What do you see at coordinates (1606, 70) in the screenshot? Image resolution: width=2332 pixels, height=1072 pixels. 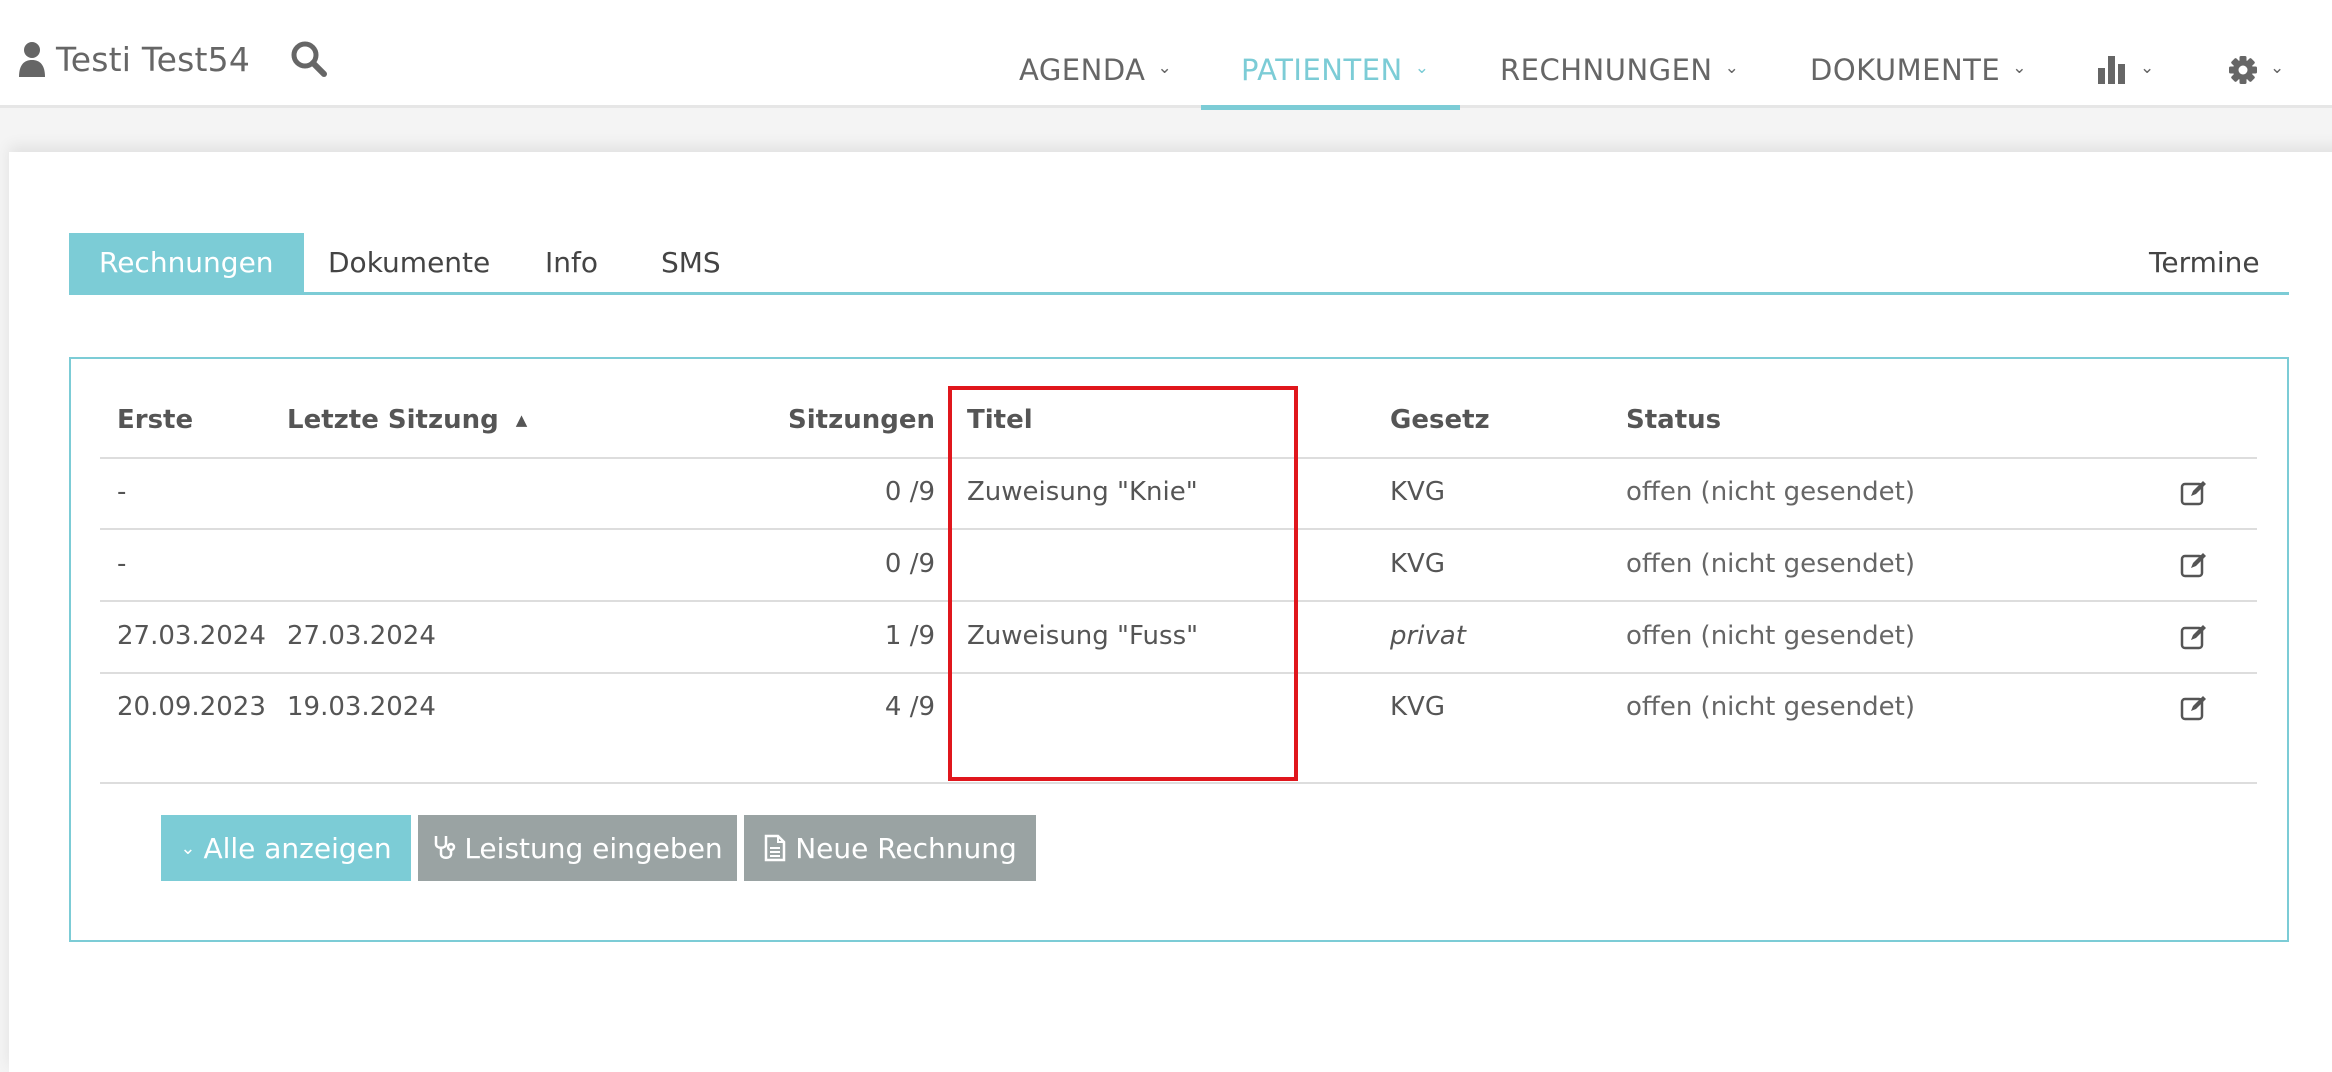 I see `nav-rechnungen-label: RECHNUNGEN` at bounding box center [1606, 70].